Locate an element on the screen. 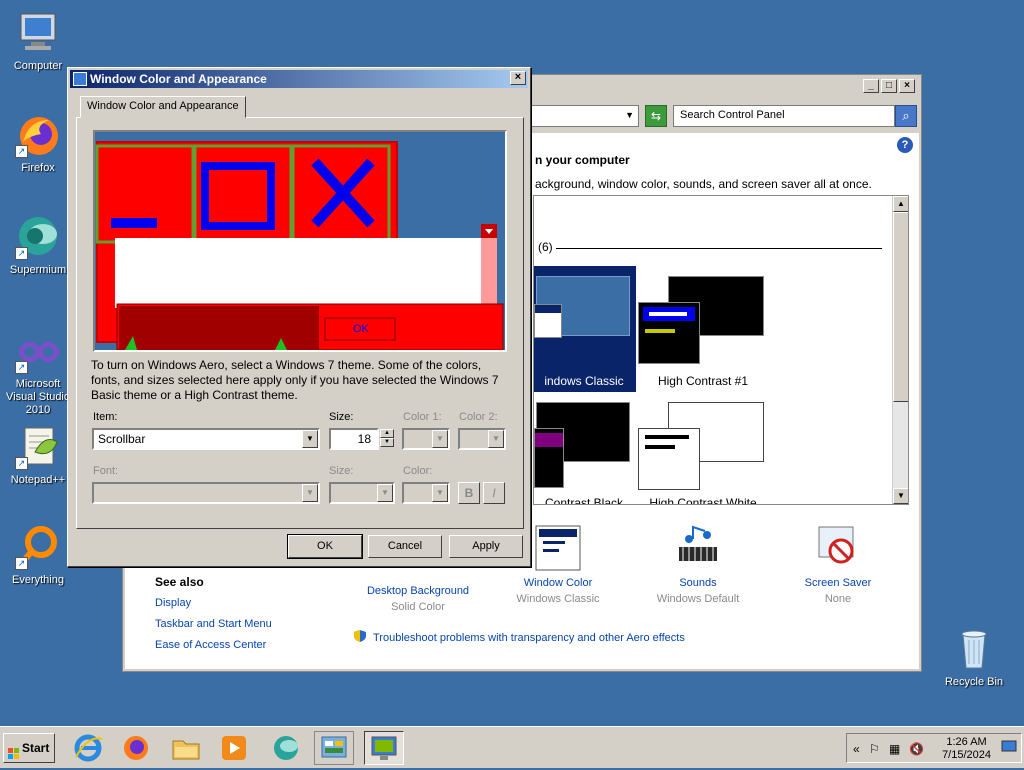 The height and width of the screenshot is (770, 1024). minimize-button: _ is located at coordinates (871, 86).